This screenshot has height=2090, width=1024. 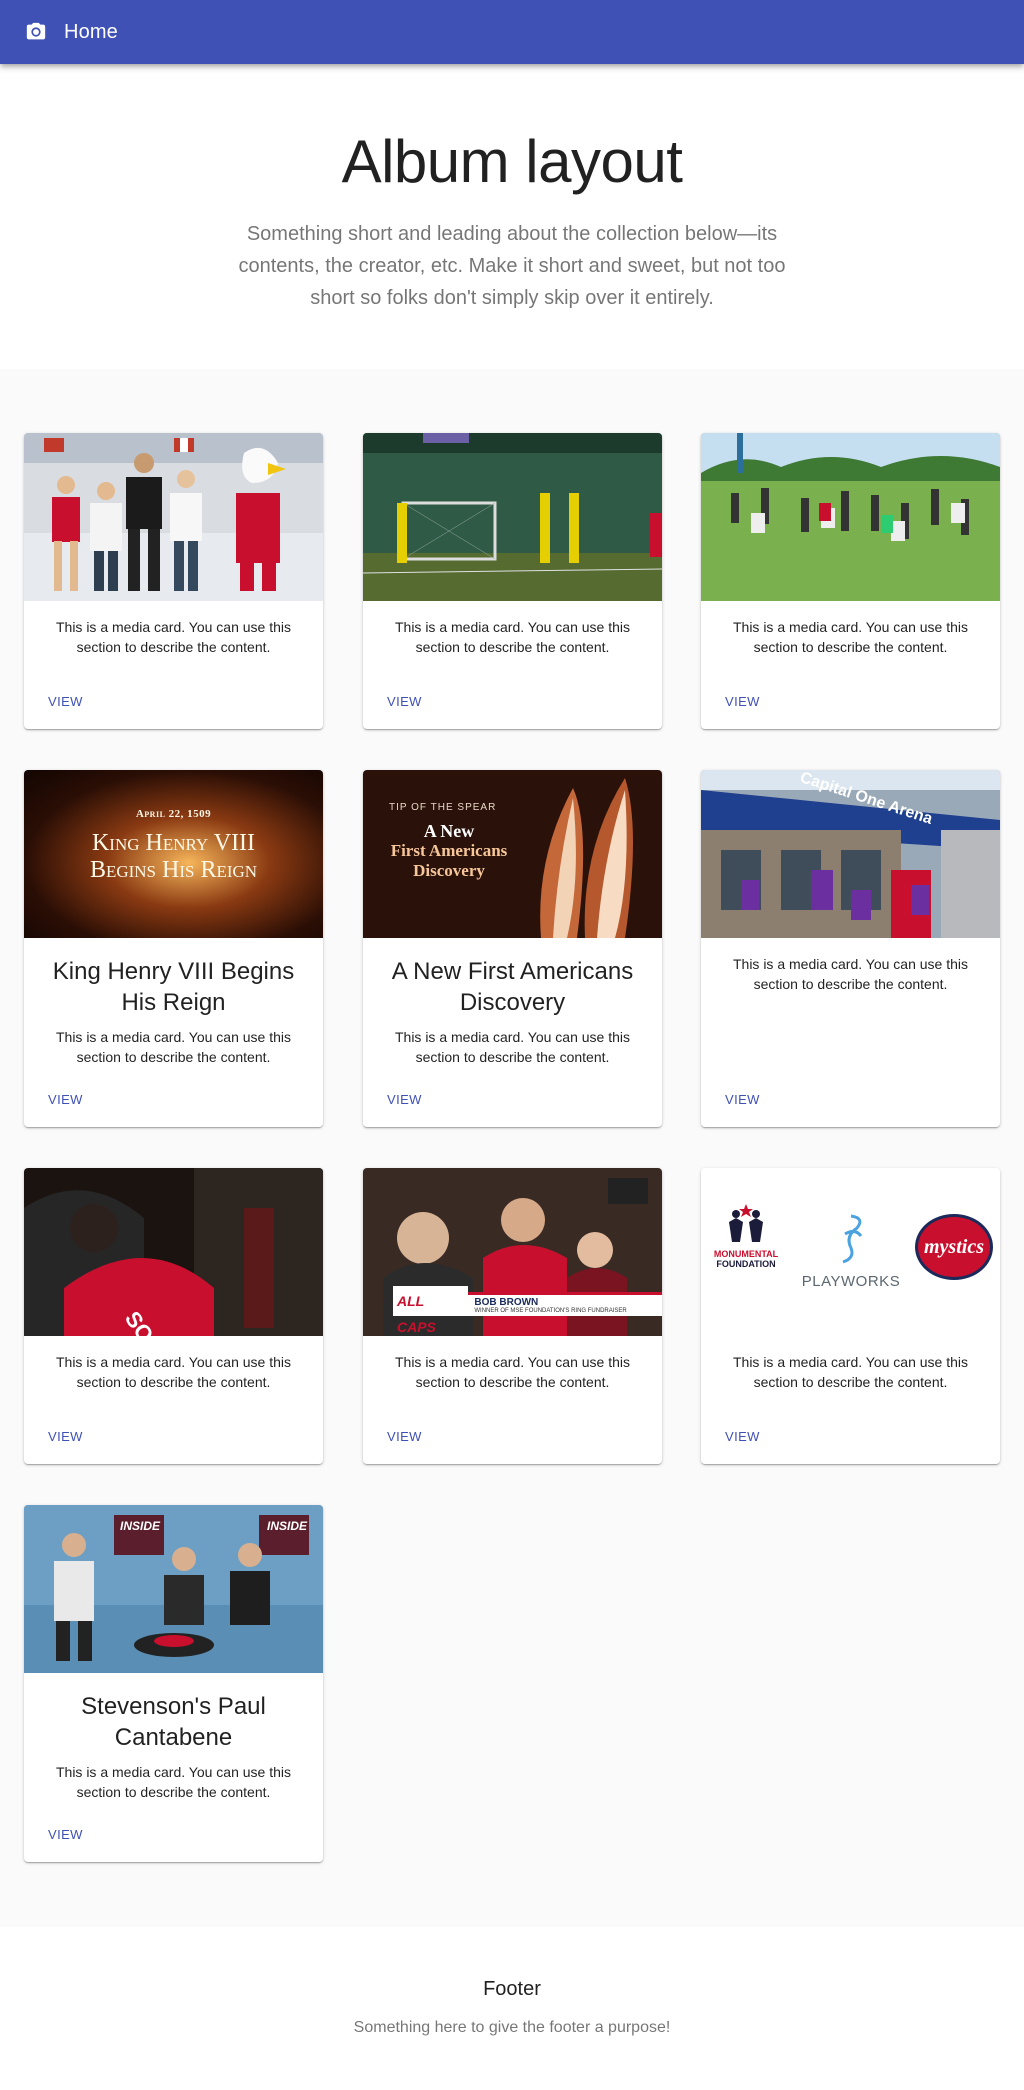 I want to click on lower-third-name: BOB BROWN, so click(x=506, y=1302).